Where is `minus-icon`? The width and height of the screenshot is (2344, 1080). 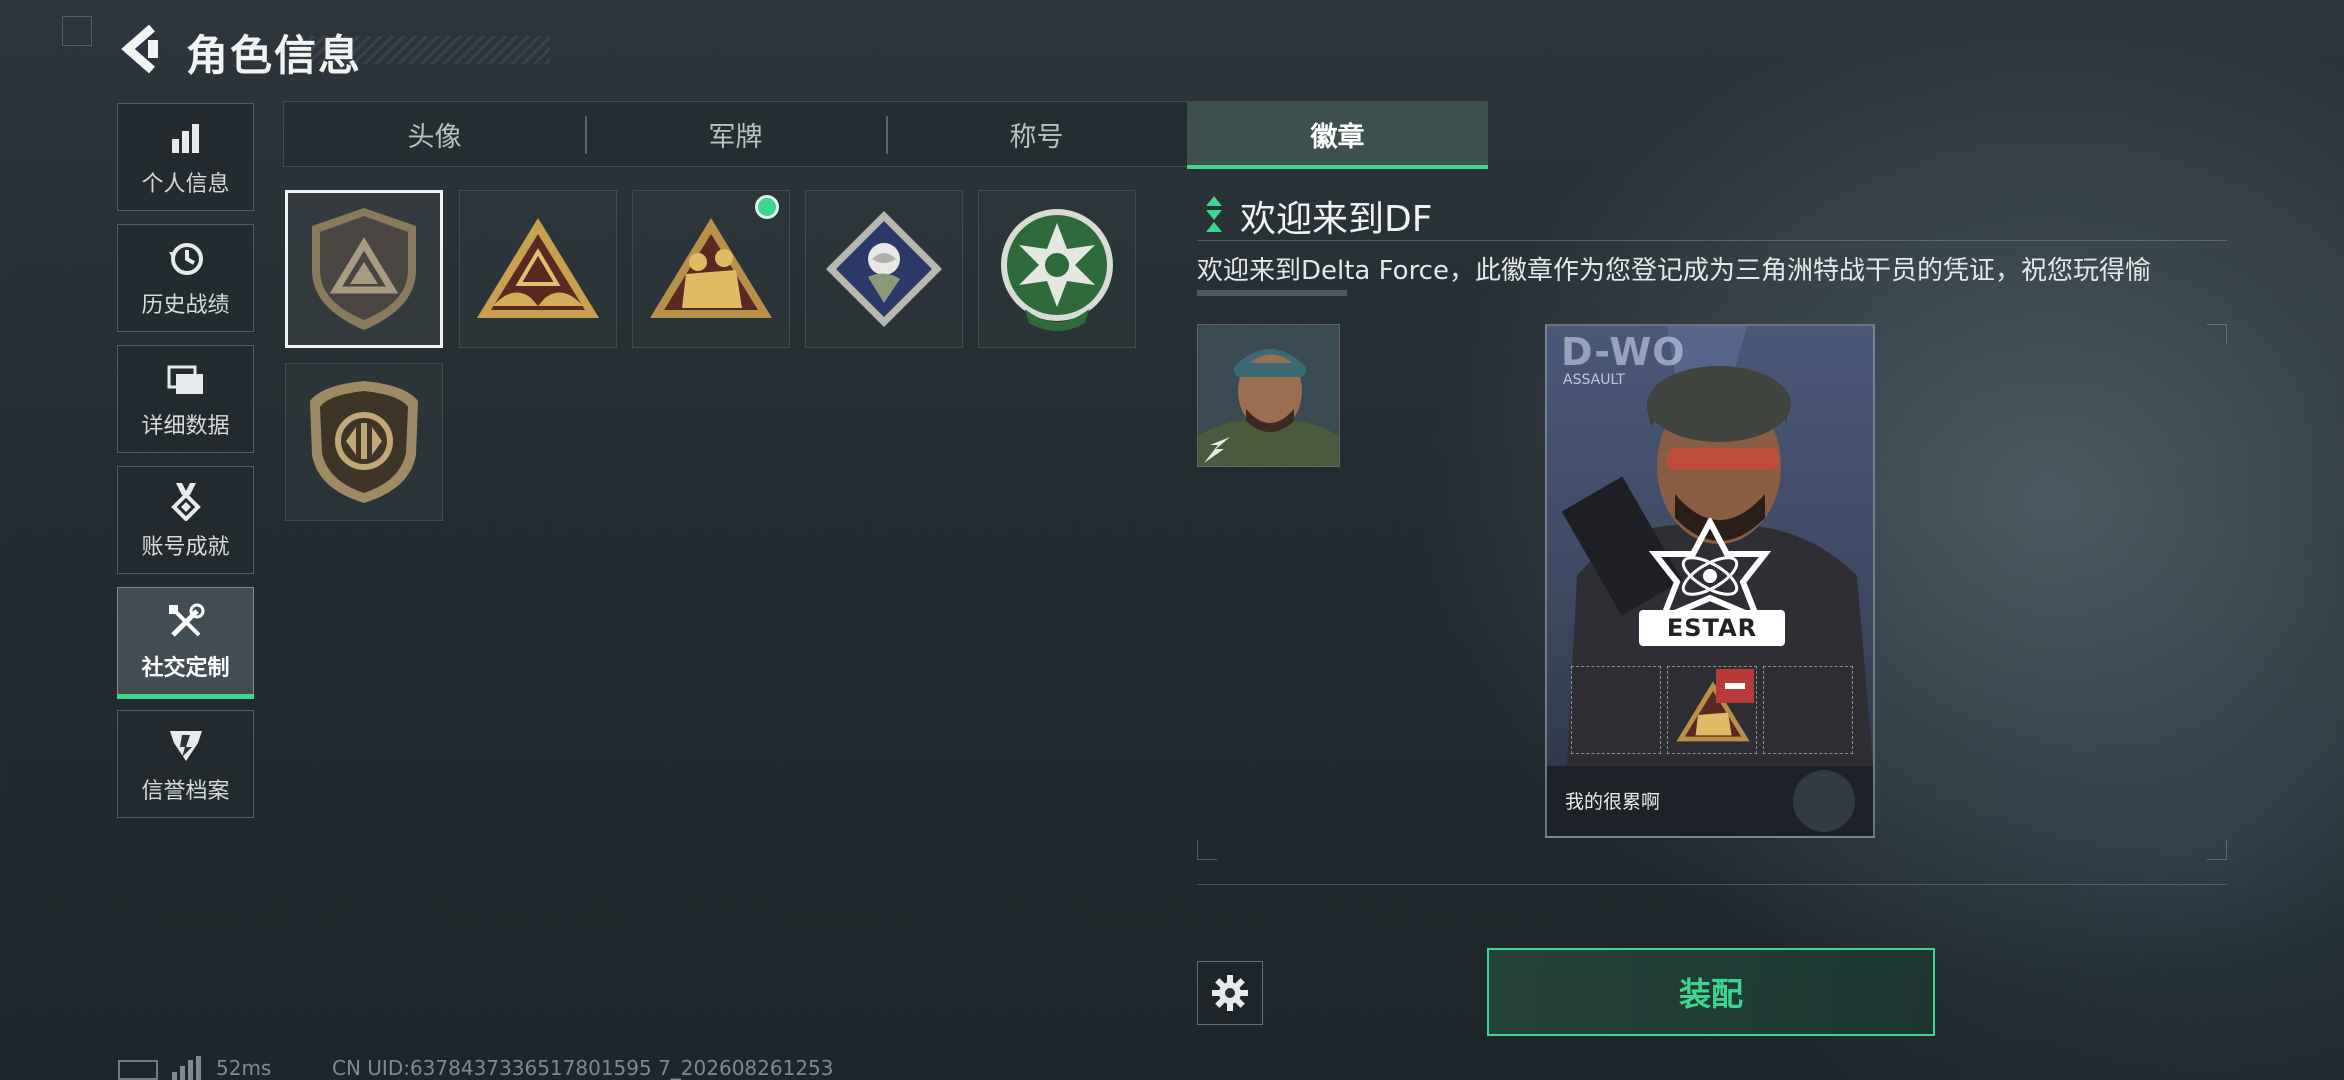
minus-icon is located at coordinates (1735, 686).